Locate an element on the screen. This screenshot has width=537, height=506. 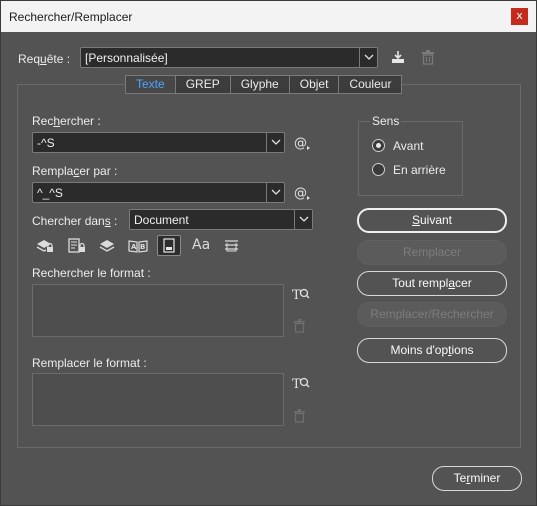
hidden-layers-icon is located at coordinates (108, 247).